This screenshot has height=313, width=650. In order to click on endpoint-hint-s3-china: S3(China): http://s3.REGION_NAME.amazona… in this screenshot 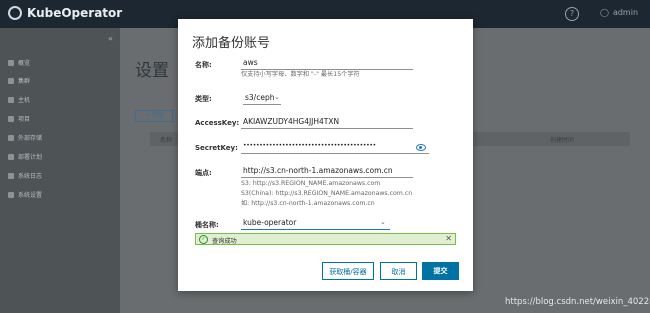, I will do `click(327, 193)`.